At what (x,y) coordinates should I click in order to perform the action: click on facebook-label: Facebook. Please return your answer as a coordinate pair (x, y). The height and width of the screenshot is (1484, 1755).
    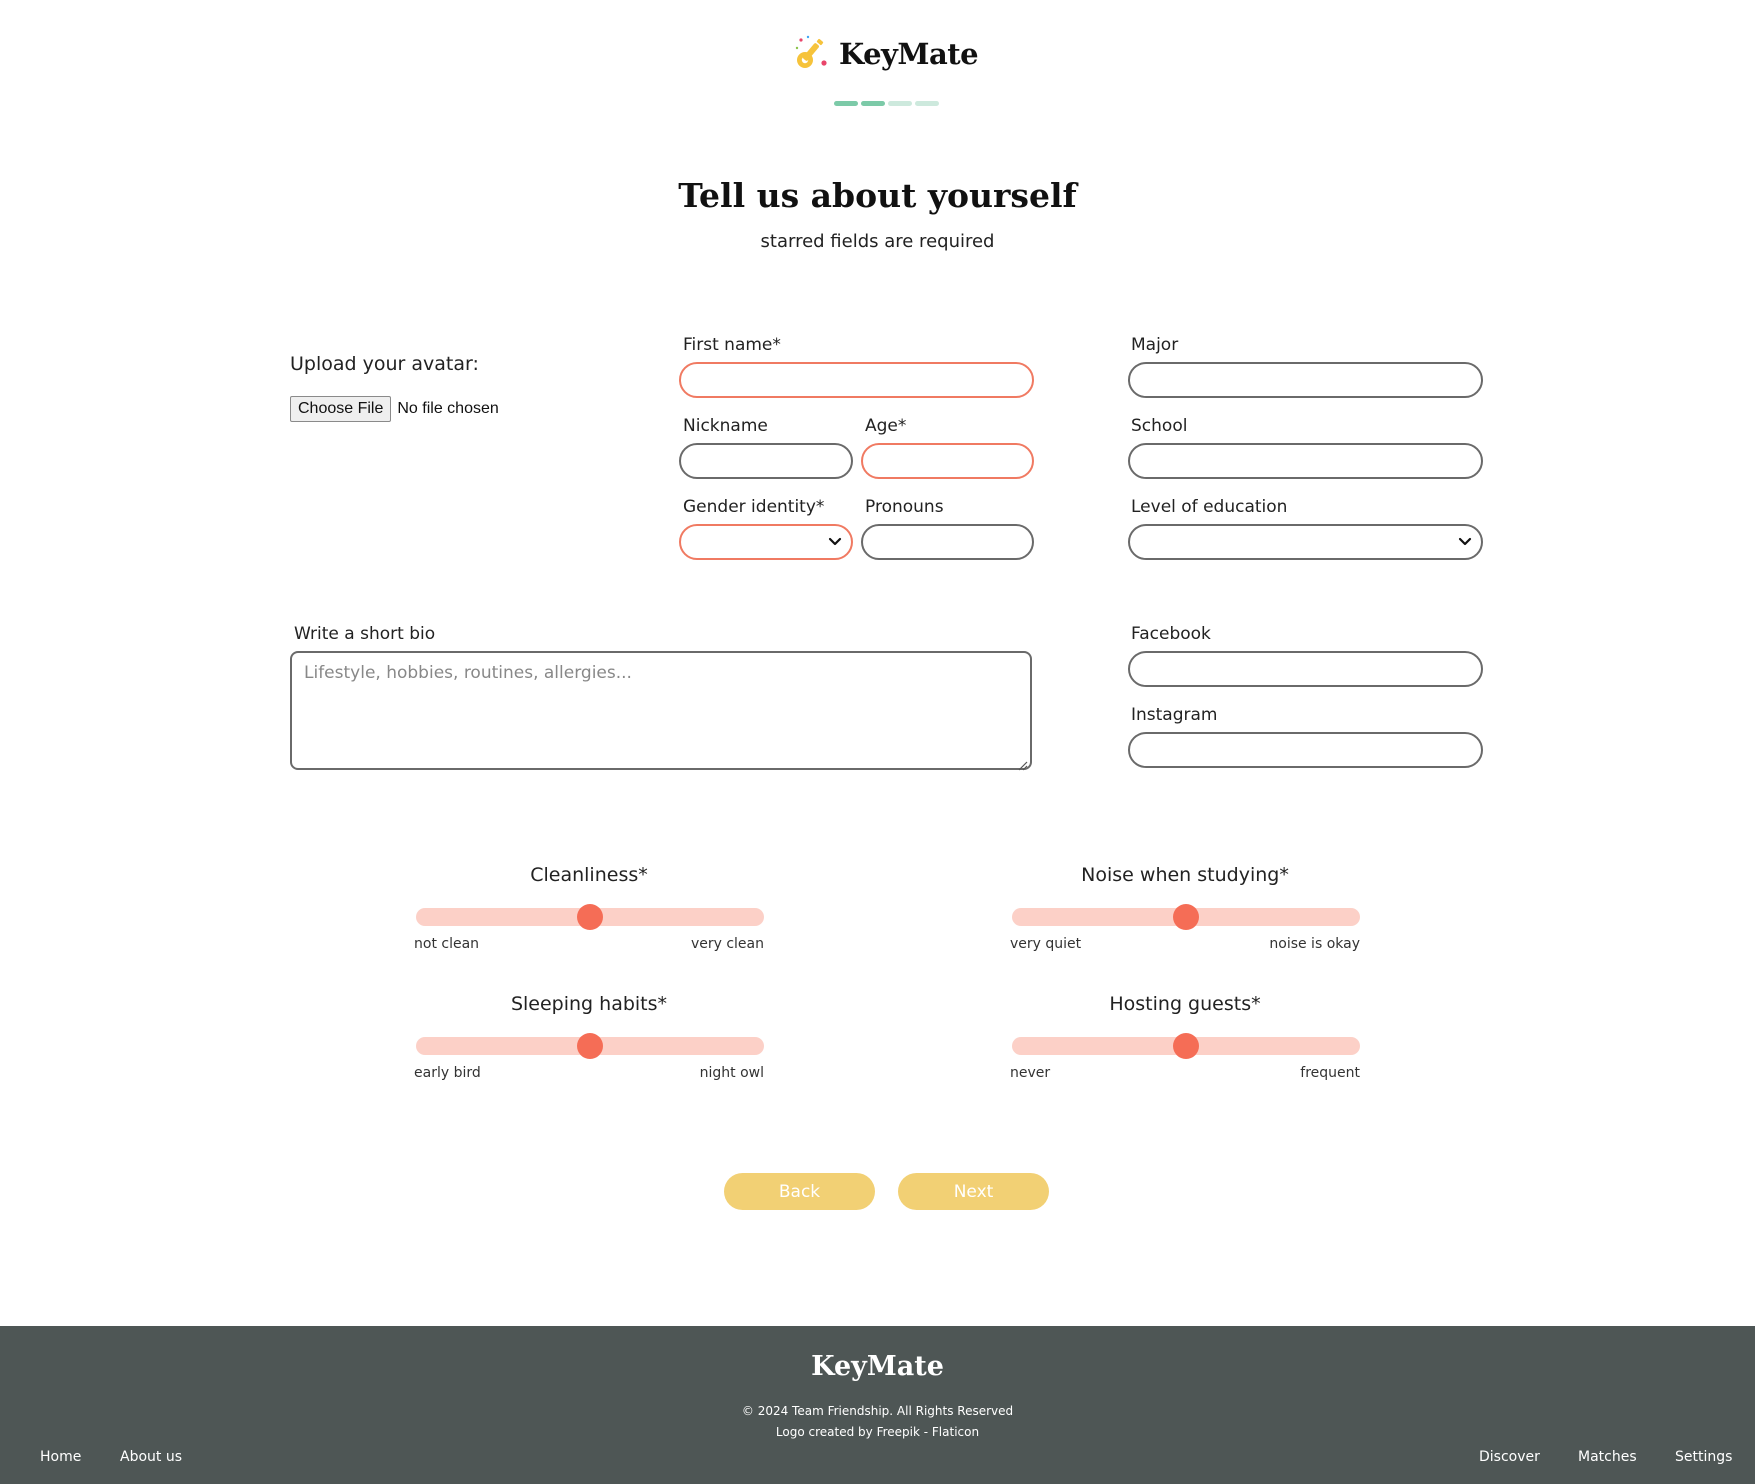
    Looking at the image, I should click on (1171, 634).